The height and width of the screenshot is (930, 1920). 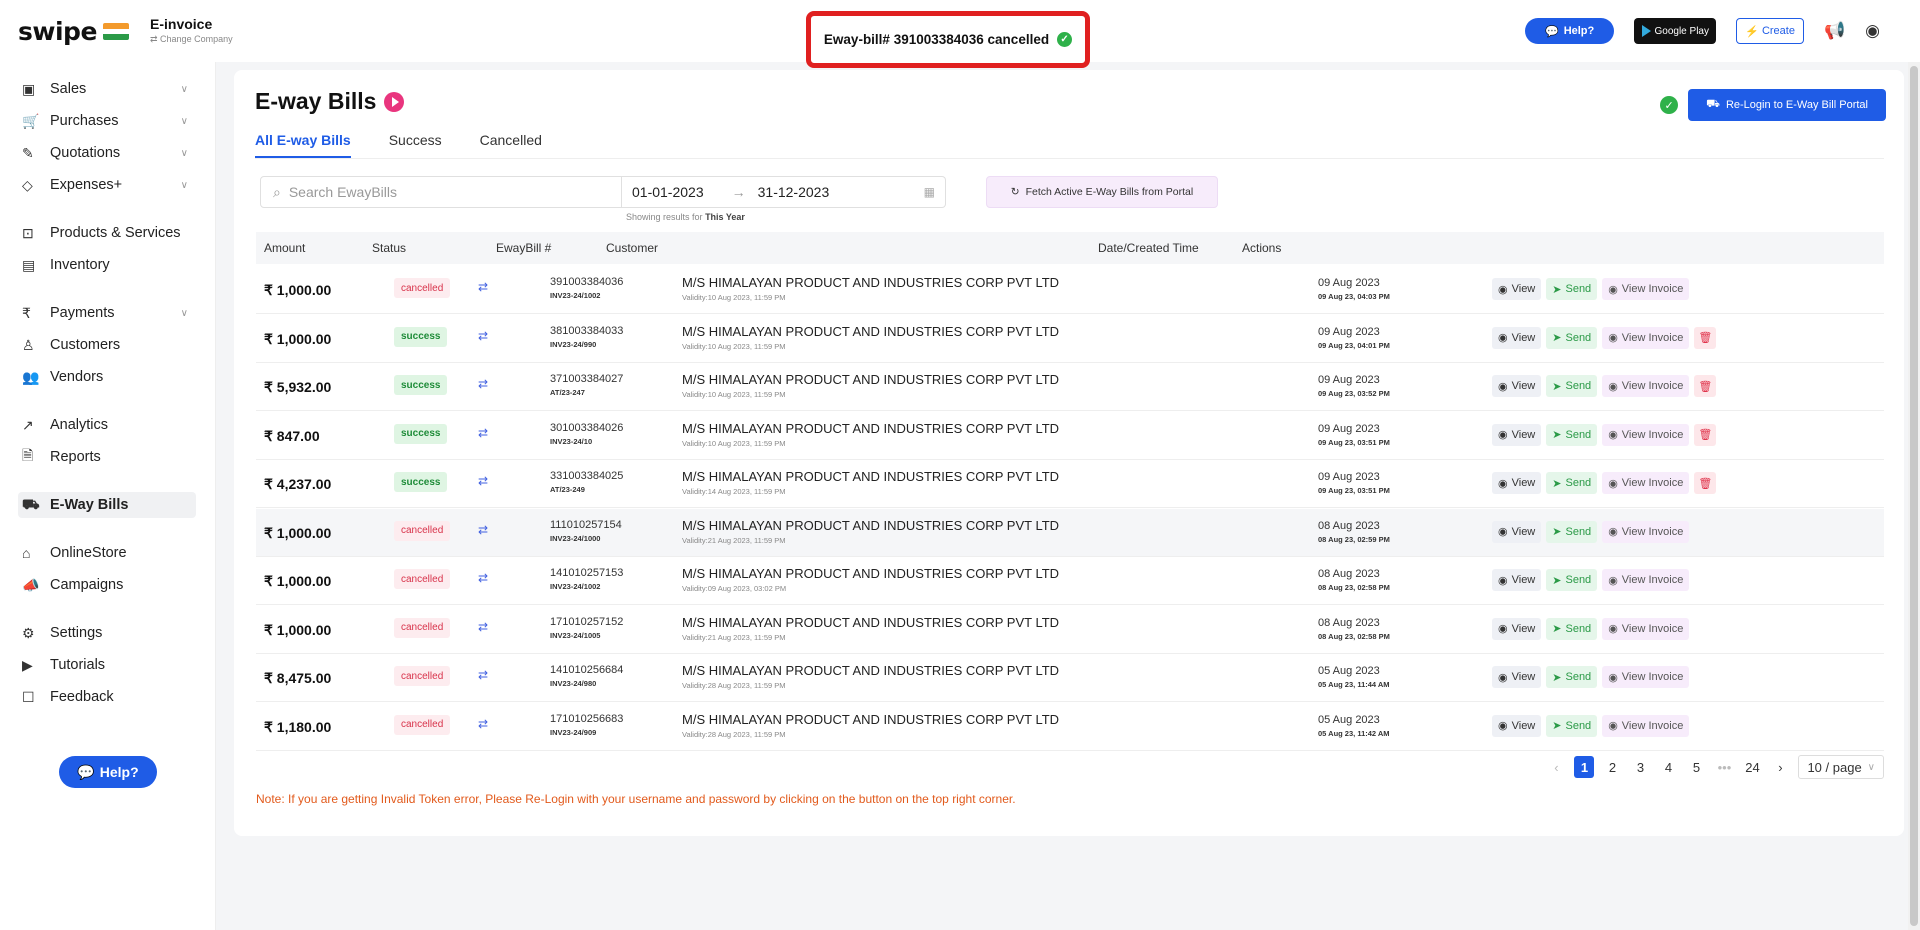 What do you see at coordinates (1569, 31) in the screenshot?
I see `help-button-top: 💬 Help?` at bounding box center [1569, 31].